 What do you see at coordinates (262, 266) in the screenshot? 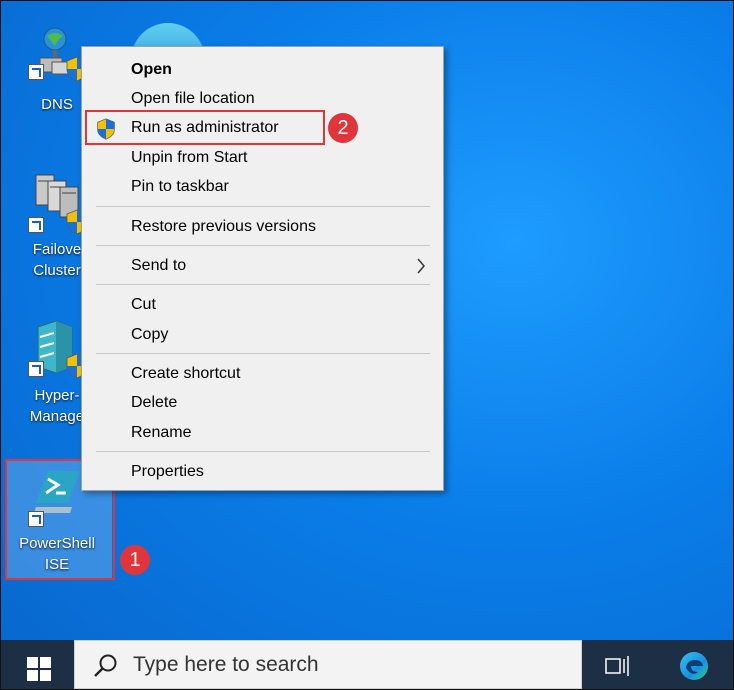
I see `menu-item-send-to: Send to` at bounding box center [262, 266].